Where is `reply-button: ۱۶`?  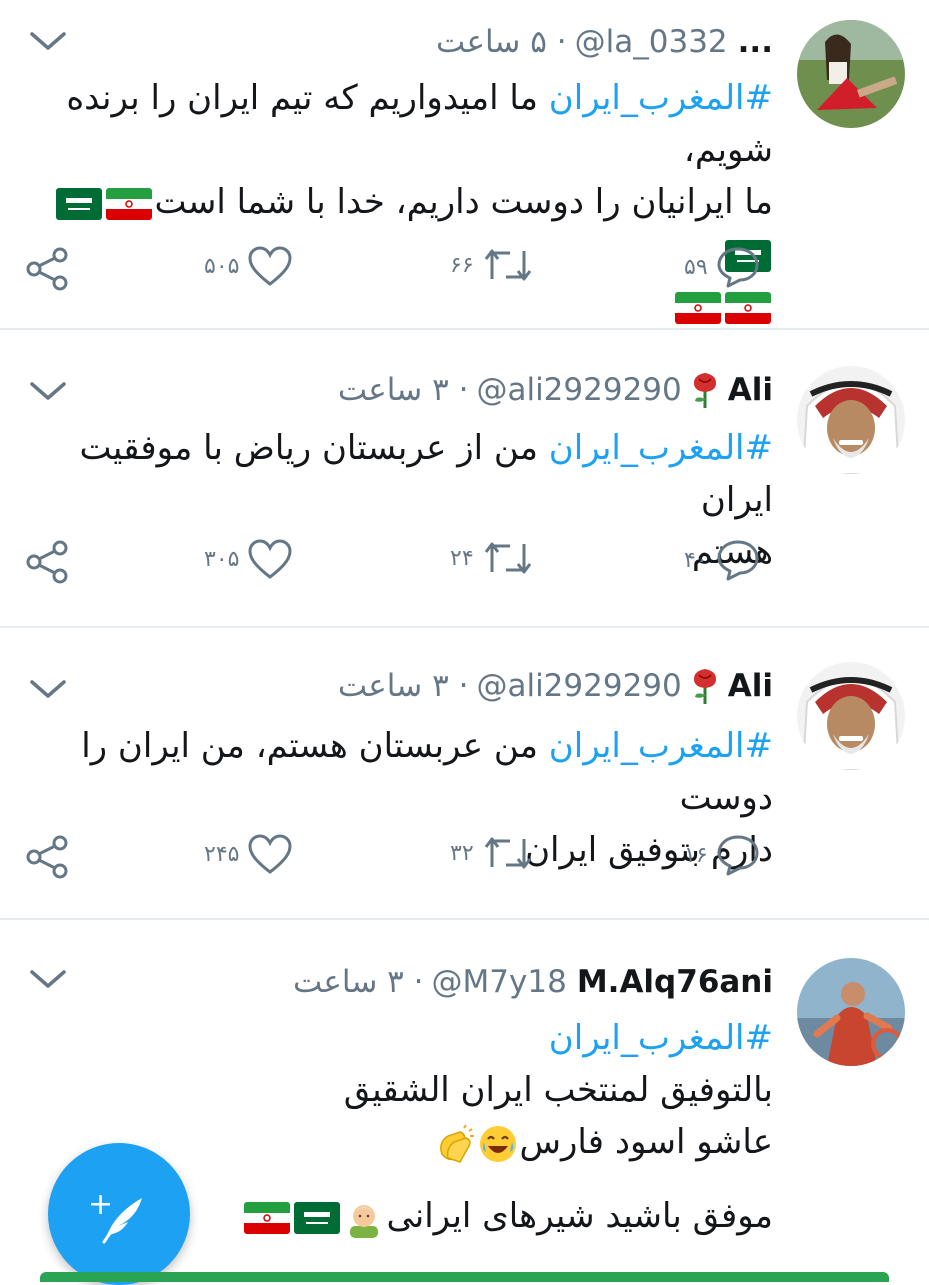 reply-button: ۱۶ is located at coordinates (722, 855).